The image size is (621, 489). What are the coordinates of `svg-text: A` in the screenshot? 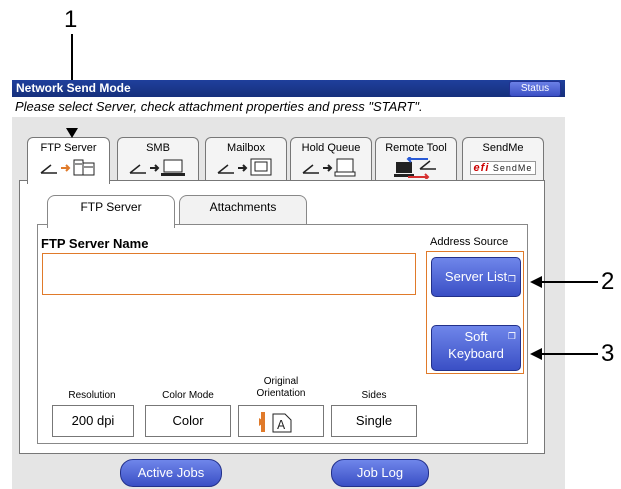 It's located at (281, 425).